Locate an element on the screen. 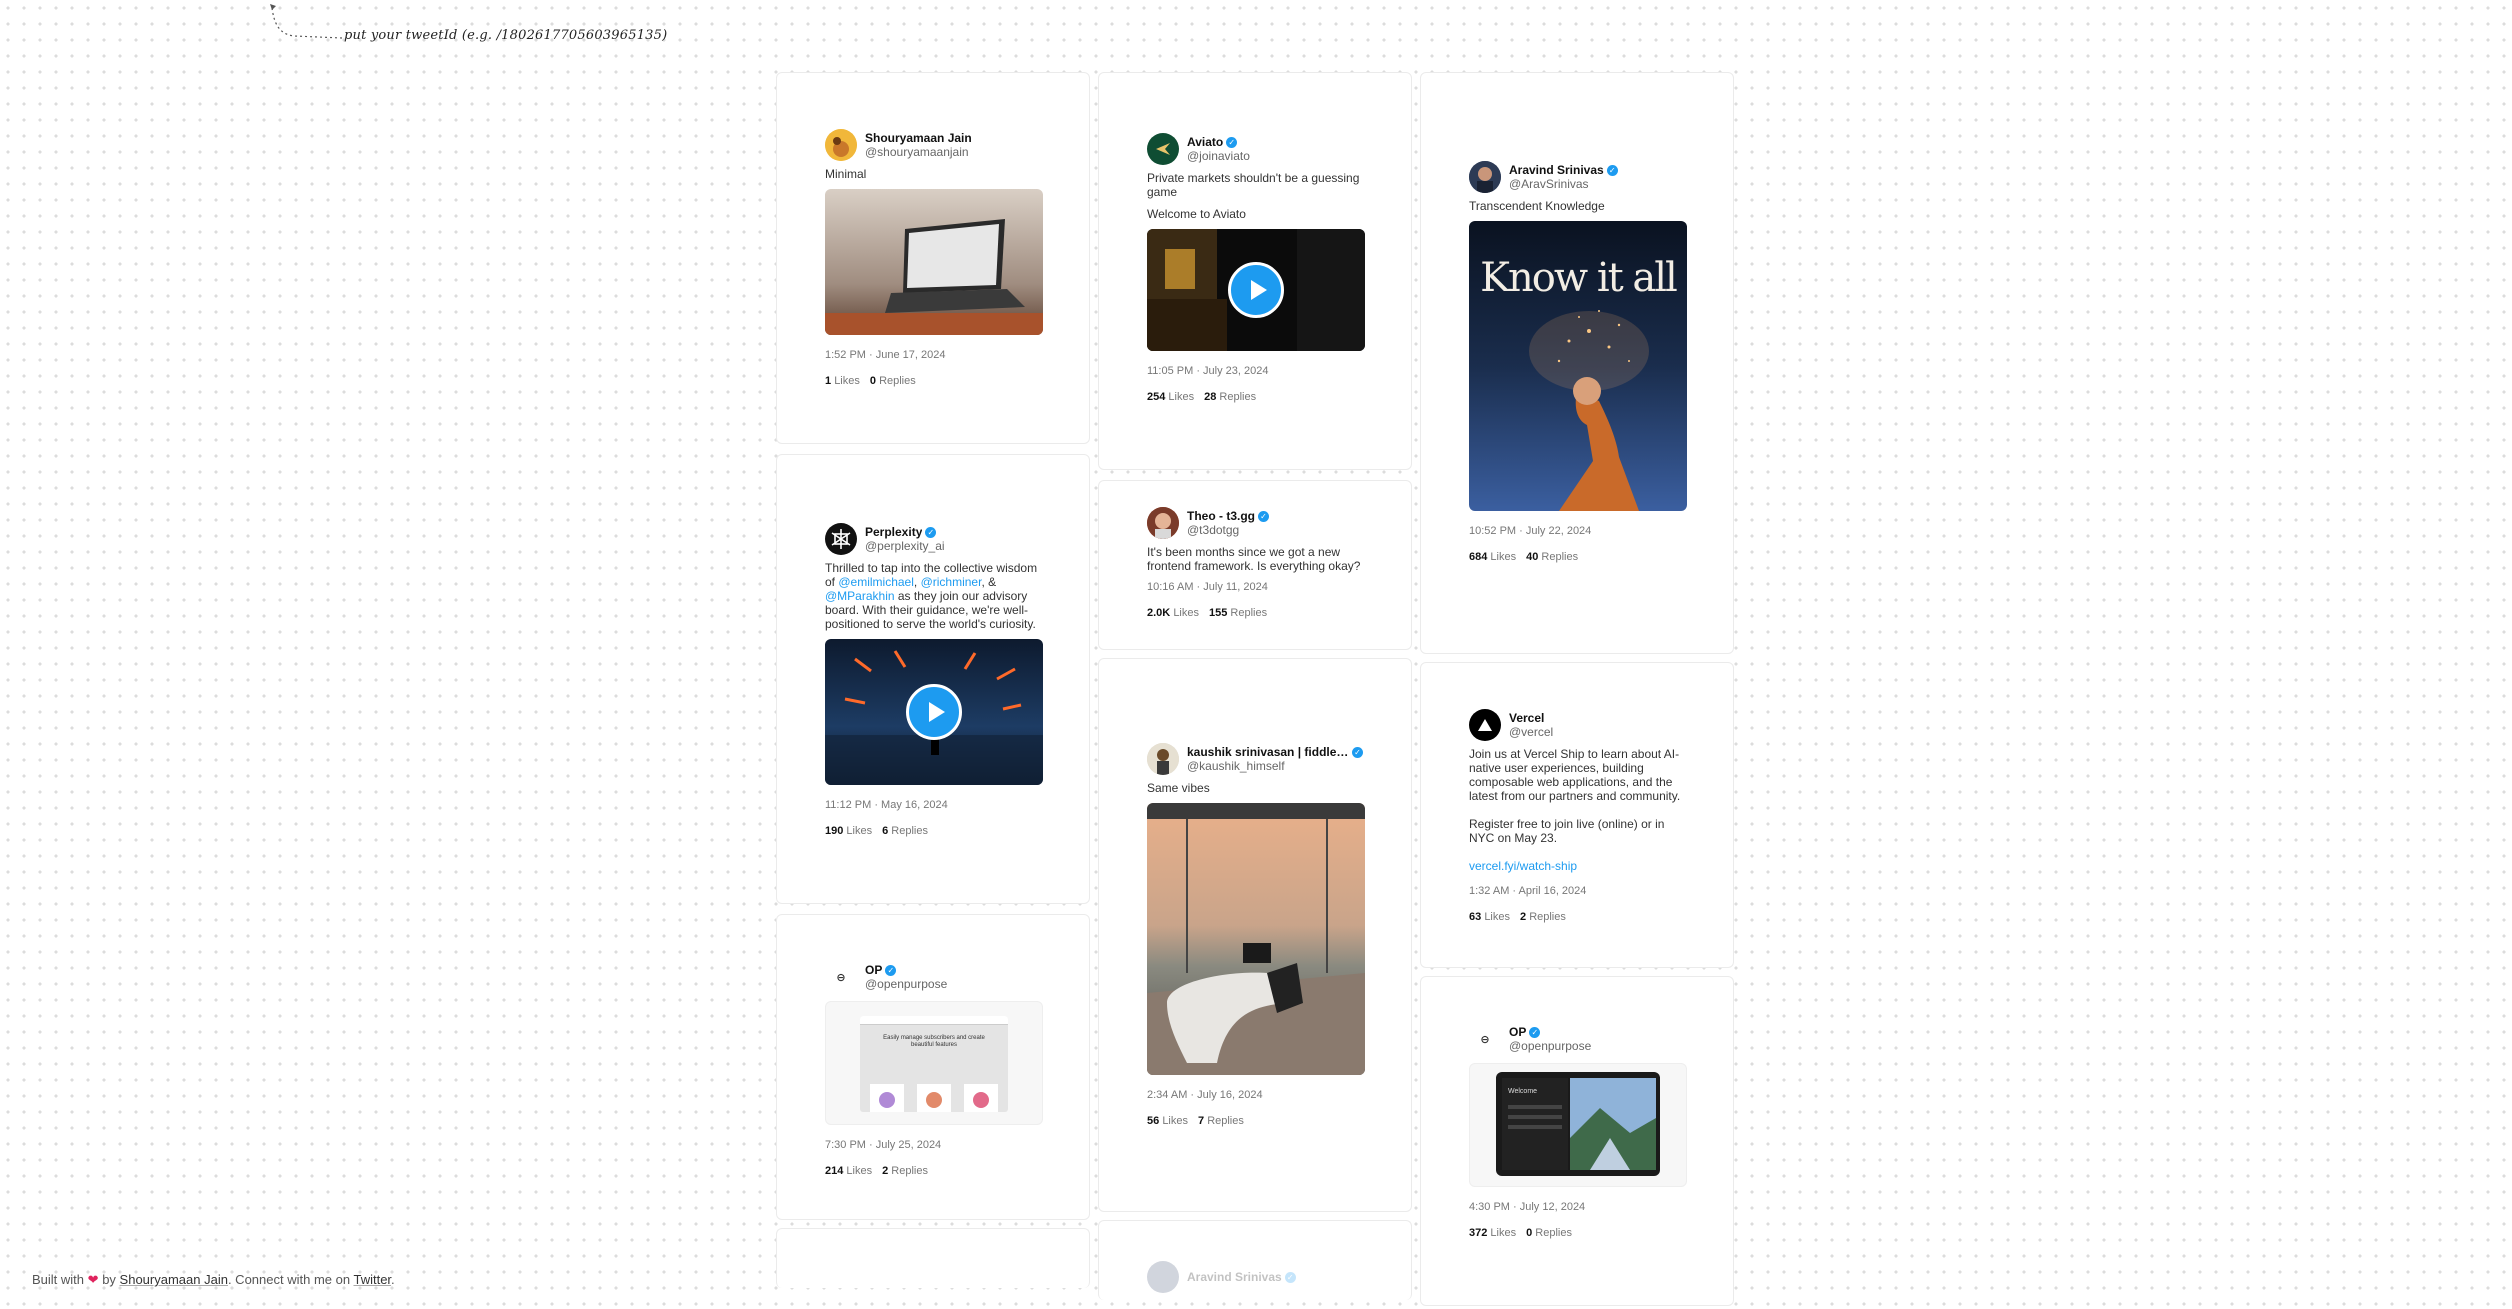  mention-link: @MParakhin is located at coordinates (860, 596).